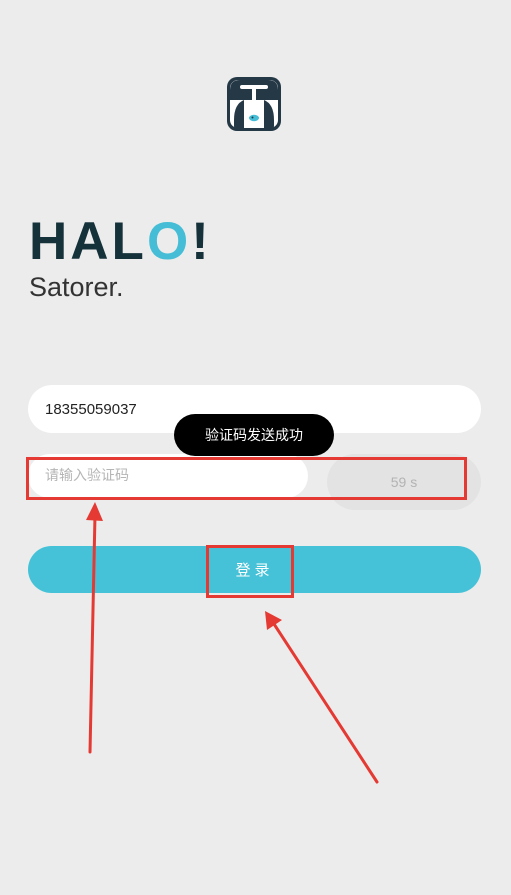  I want to click on hero-title: HALO!, so click(120, 242).